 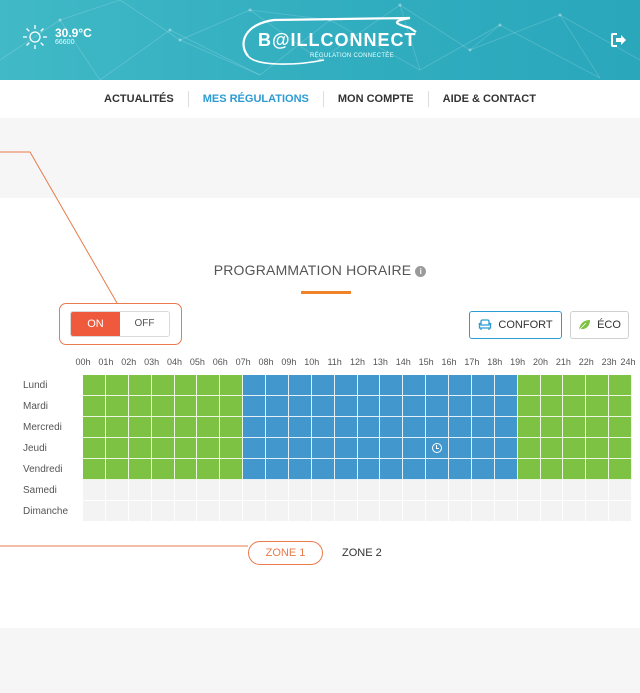 I want to click on on-off-toggle: ON OFF, so click(x=120, y=324).